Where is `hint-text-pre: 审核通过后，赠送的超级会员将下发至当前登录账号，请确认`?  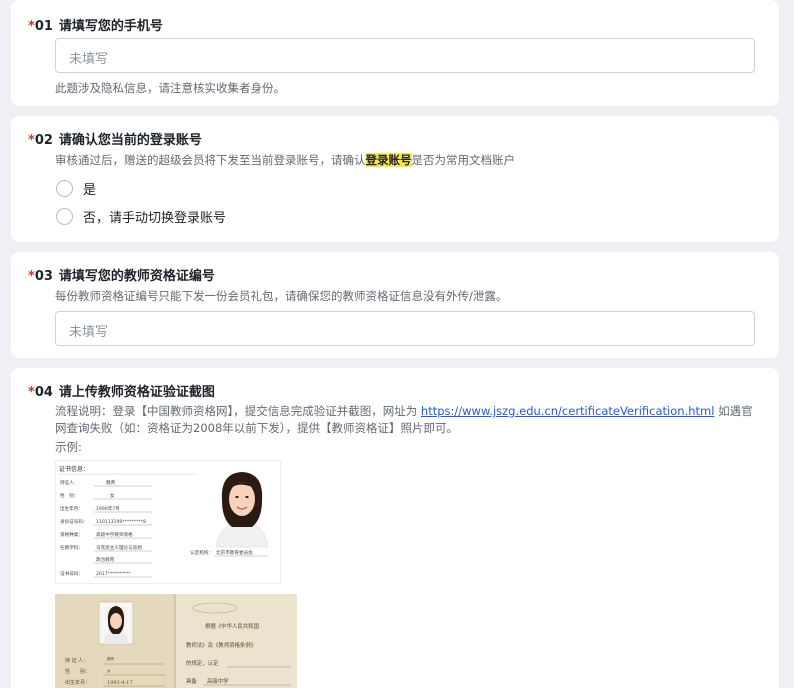 hint-text-pre: 审核通过后，赠送的超级会员将下发至当前登录账号，请确认 is located at coordinates (210, 160).